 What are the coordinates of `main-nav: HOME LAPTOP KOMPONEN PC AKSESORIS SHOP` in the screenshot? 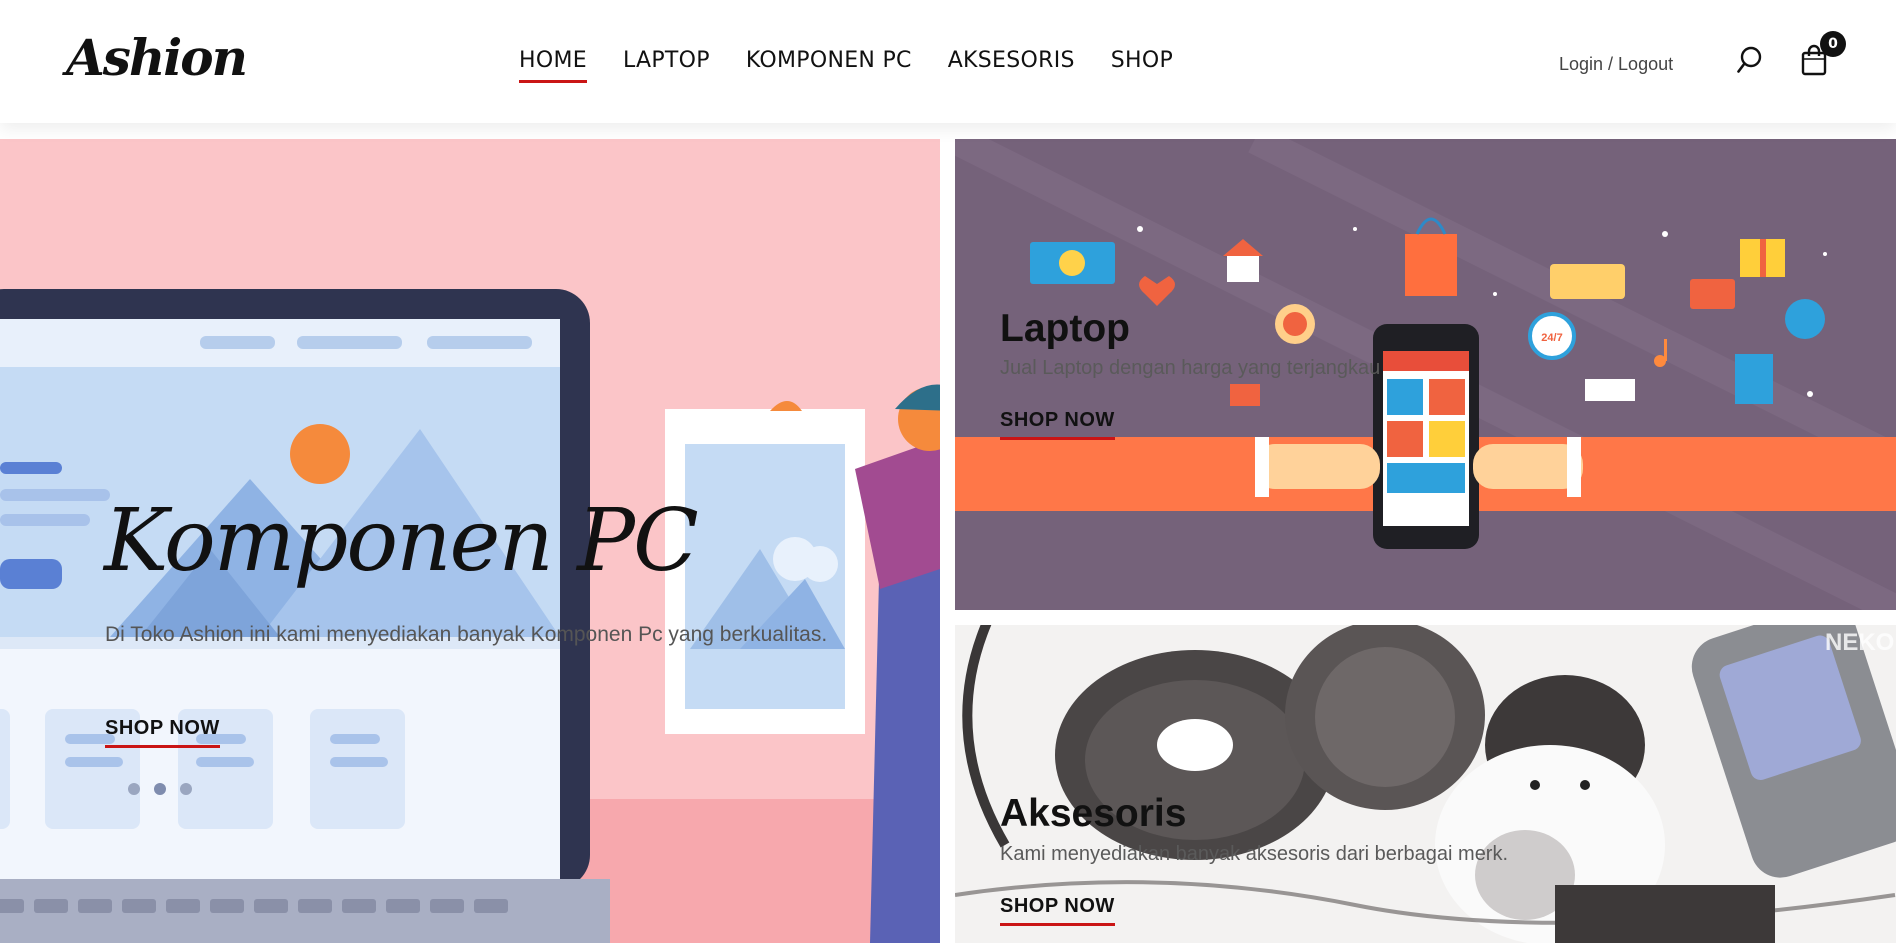 It's located at (846, 65).